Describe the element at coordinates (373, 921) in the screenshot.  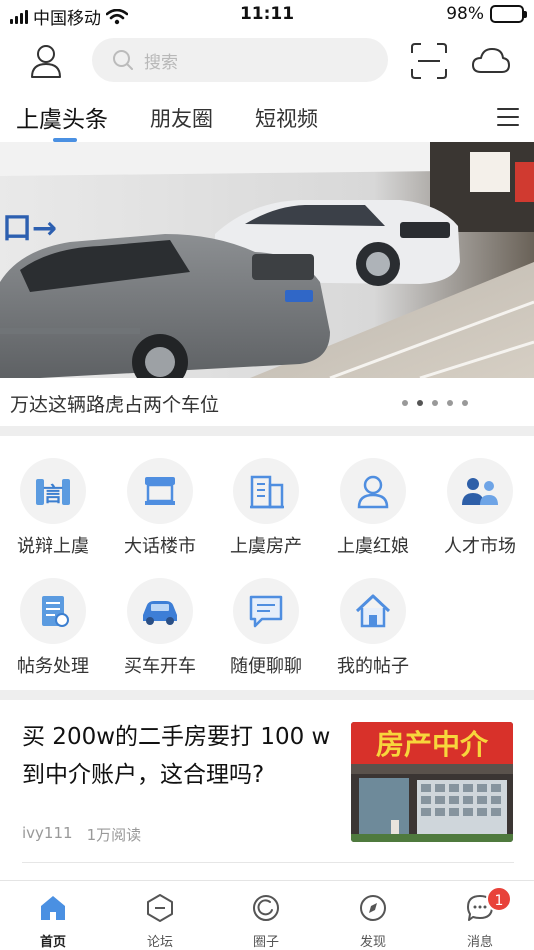
I see `tabbar-discover: 发现` at that location.